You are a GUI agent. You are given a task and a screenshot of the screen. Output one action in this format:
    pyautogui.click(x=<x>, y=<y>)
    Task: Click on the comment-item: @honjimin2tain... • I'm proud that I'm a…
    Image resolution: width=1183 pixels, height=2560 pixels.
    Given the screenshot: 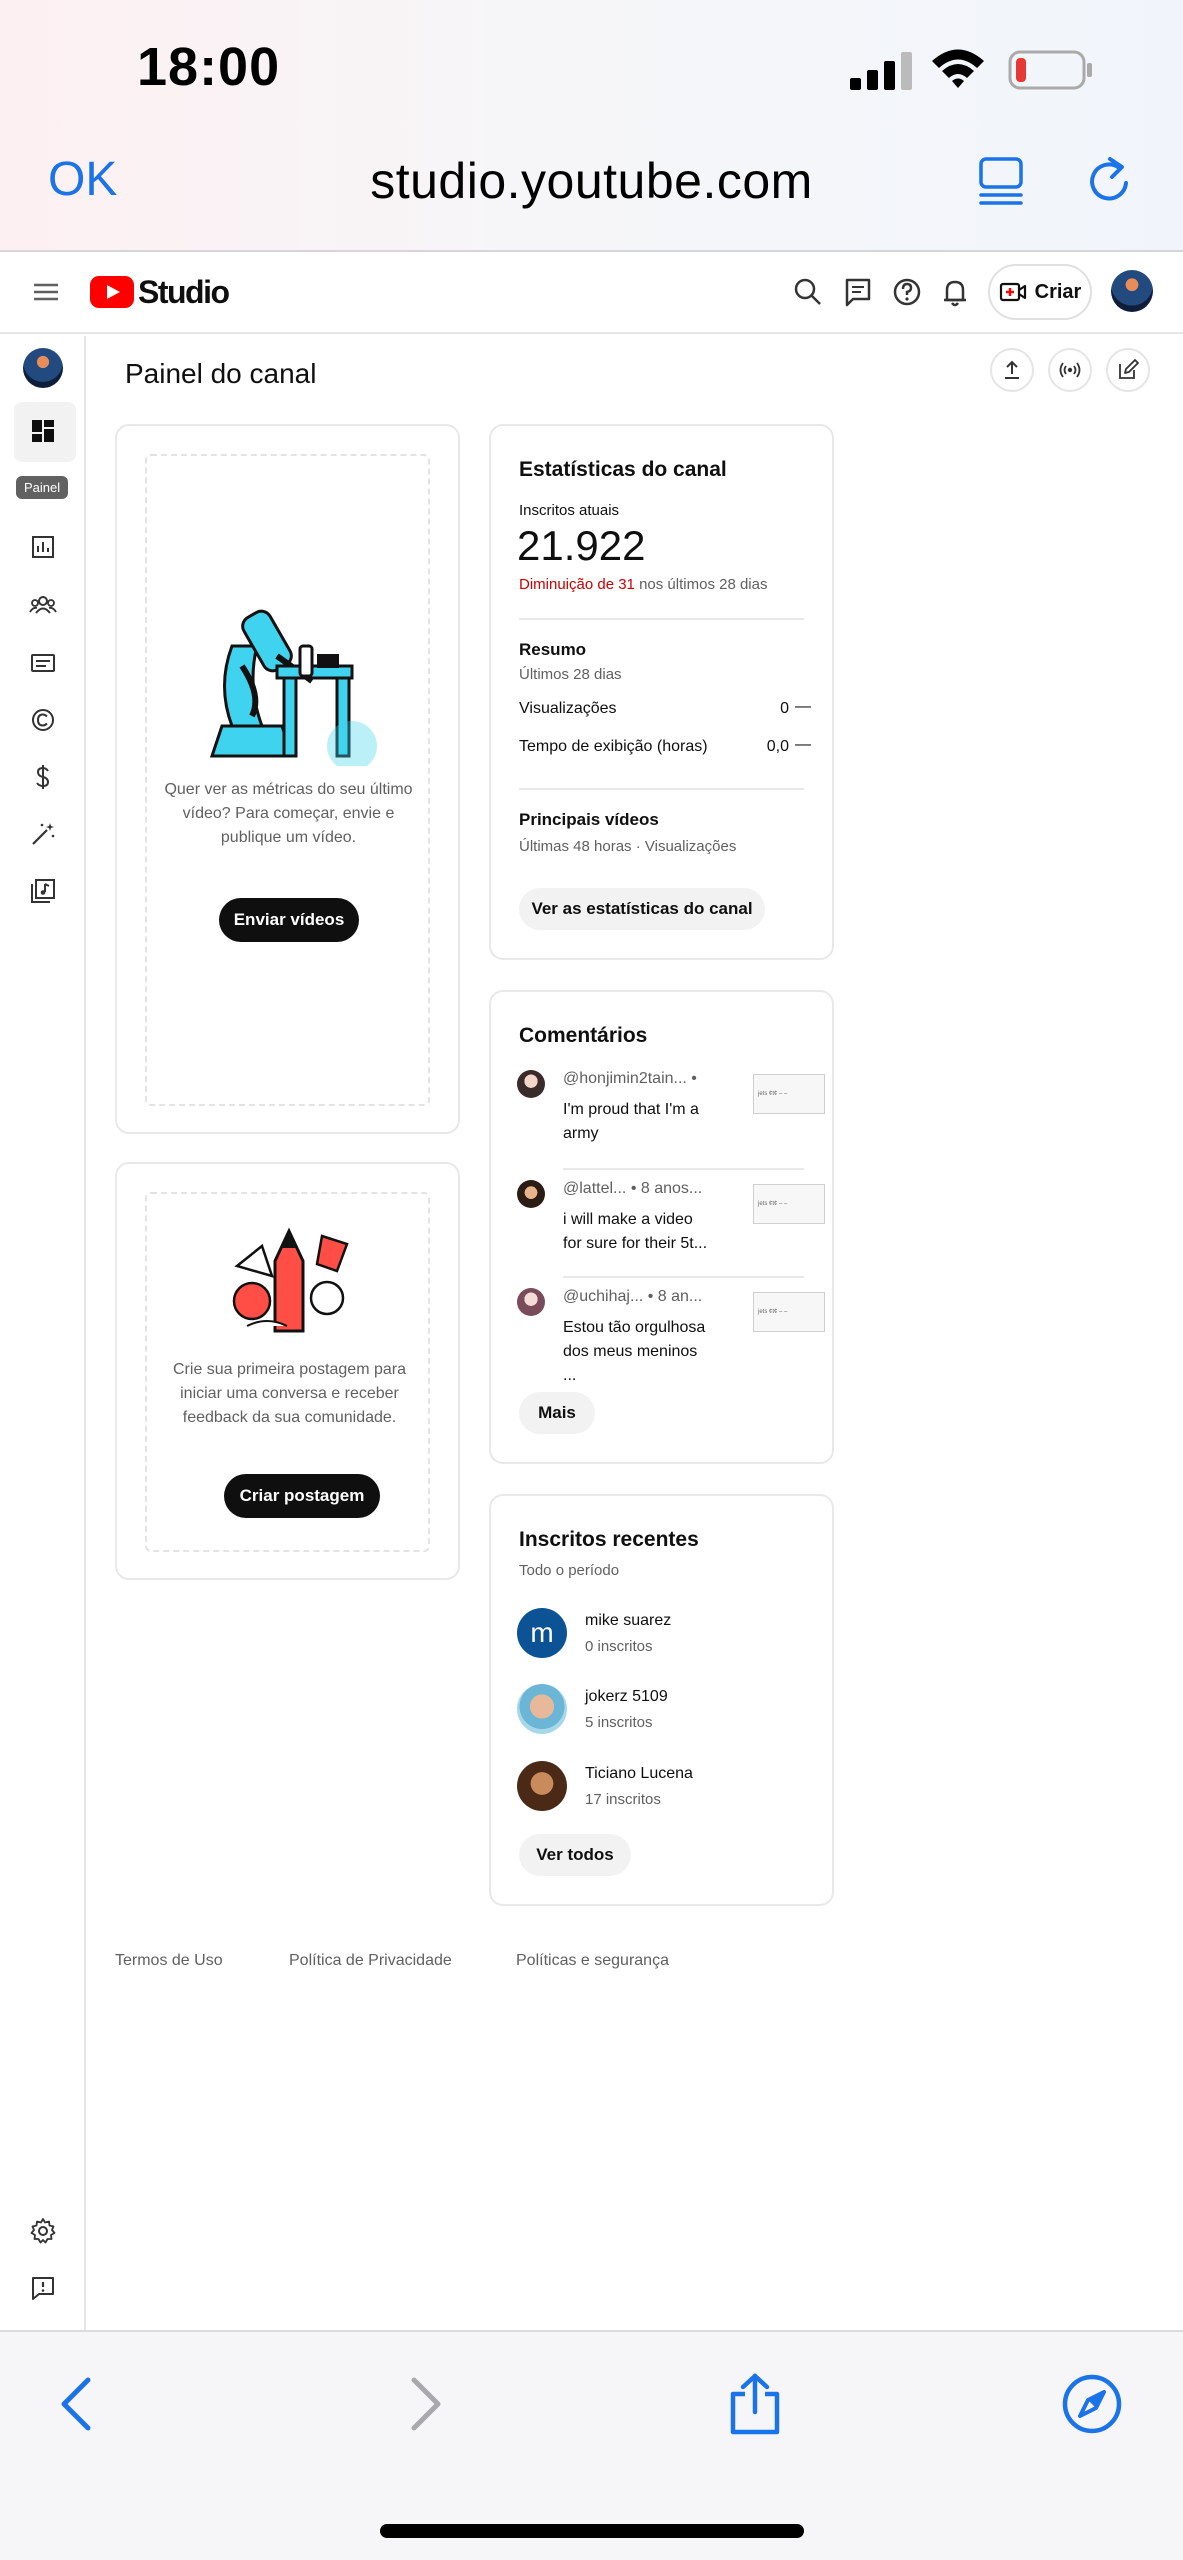 What is the action you would take?
    pyautogui.click(x=671, y=1115)
    